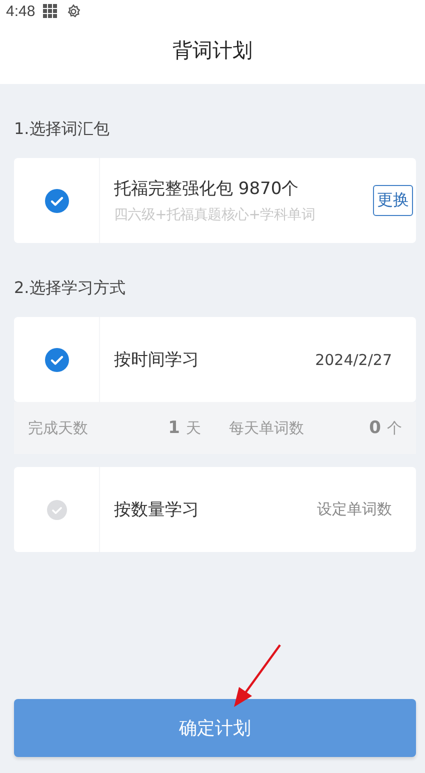 The width and height of the screenshot is (425, 773). I want to click on method-label: 按时间学习, so click(157, 360).